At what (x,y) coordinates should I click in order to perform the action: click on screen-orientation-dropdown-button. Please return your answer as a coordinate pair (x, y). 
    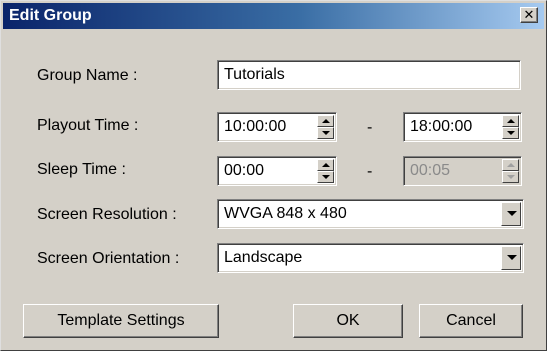
    Looking at the image, I should click on (511, 258).